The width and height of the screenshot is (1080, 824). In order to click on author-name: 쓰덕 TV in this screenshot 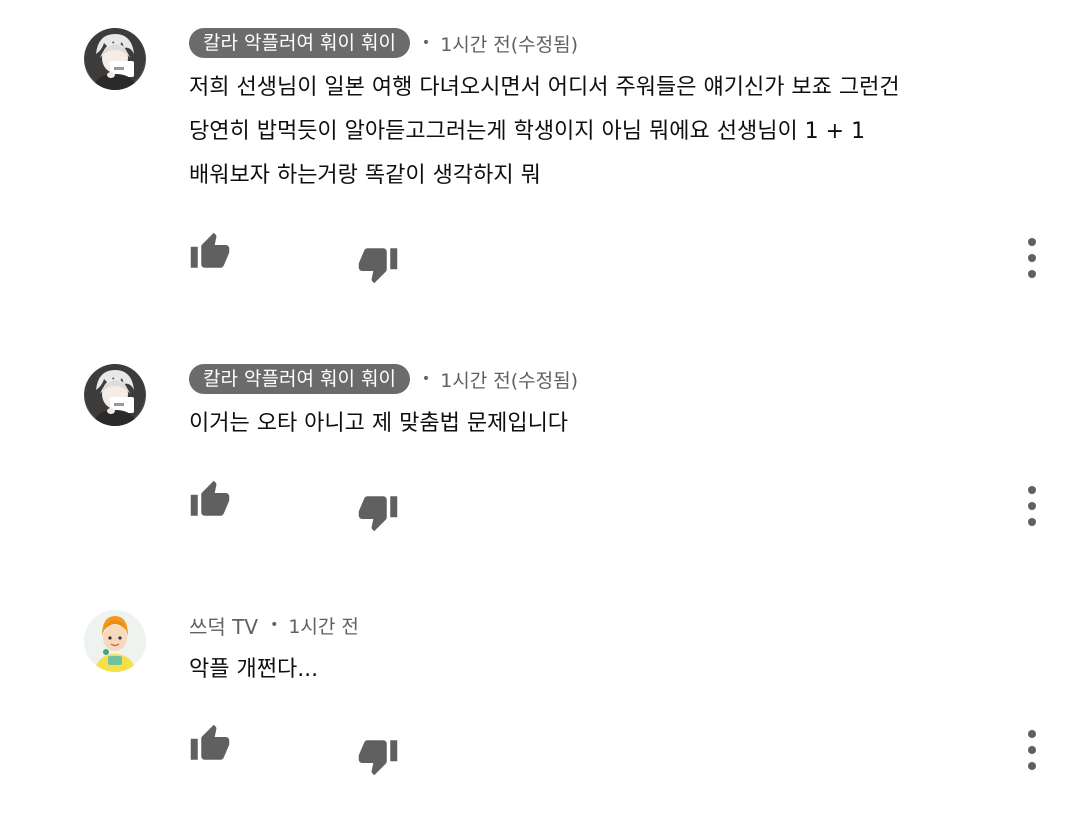, I will do `click(223, 625)`.